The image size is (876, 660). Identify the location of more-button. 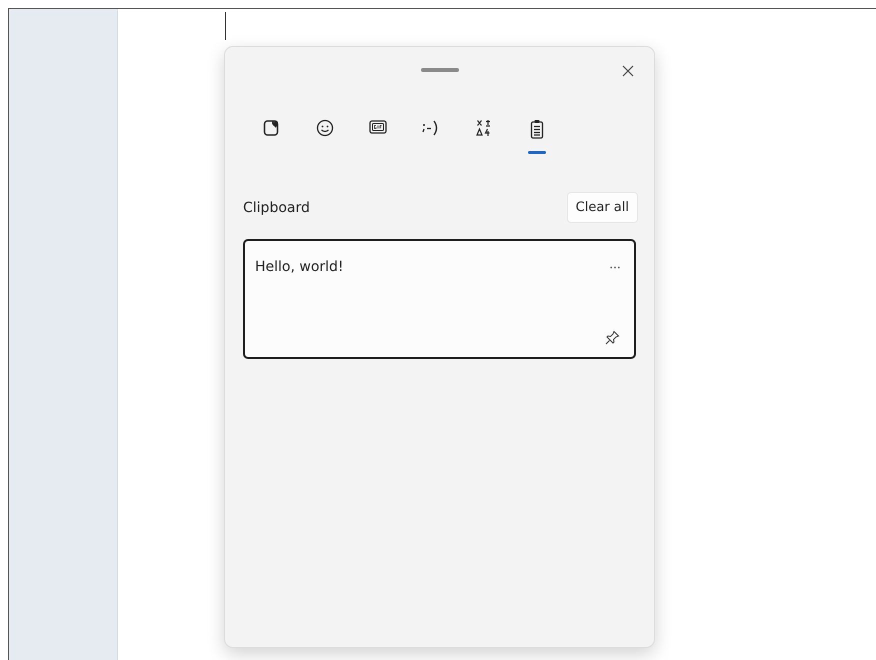
(615, 267).